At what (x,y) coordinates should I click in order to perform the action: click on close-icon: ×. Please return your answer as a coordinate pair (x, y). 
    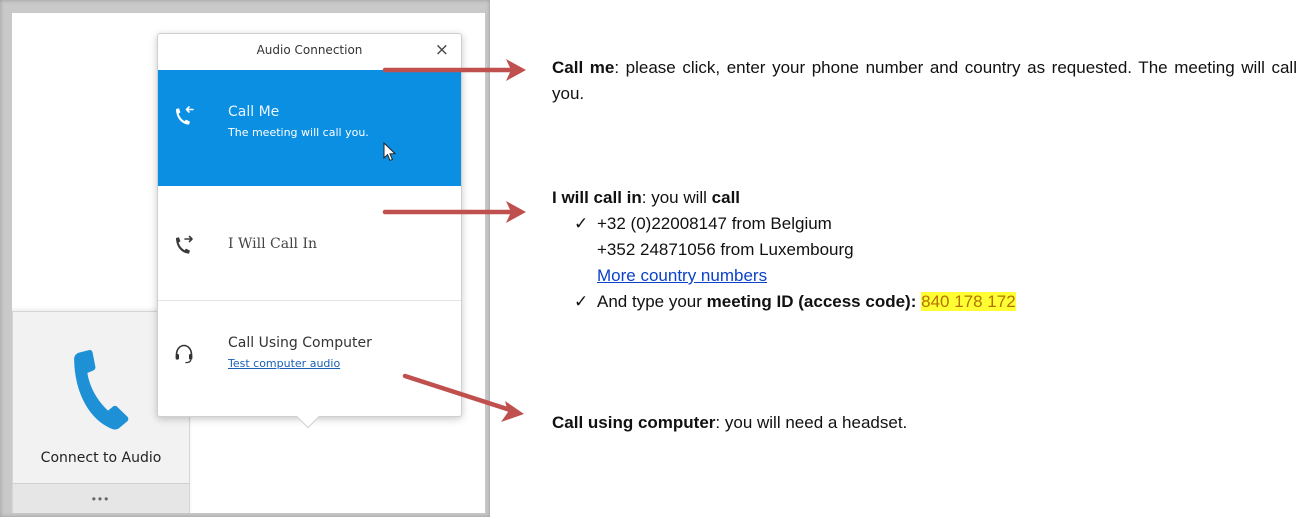
    Looking at the image, I should click on (442, 50).